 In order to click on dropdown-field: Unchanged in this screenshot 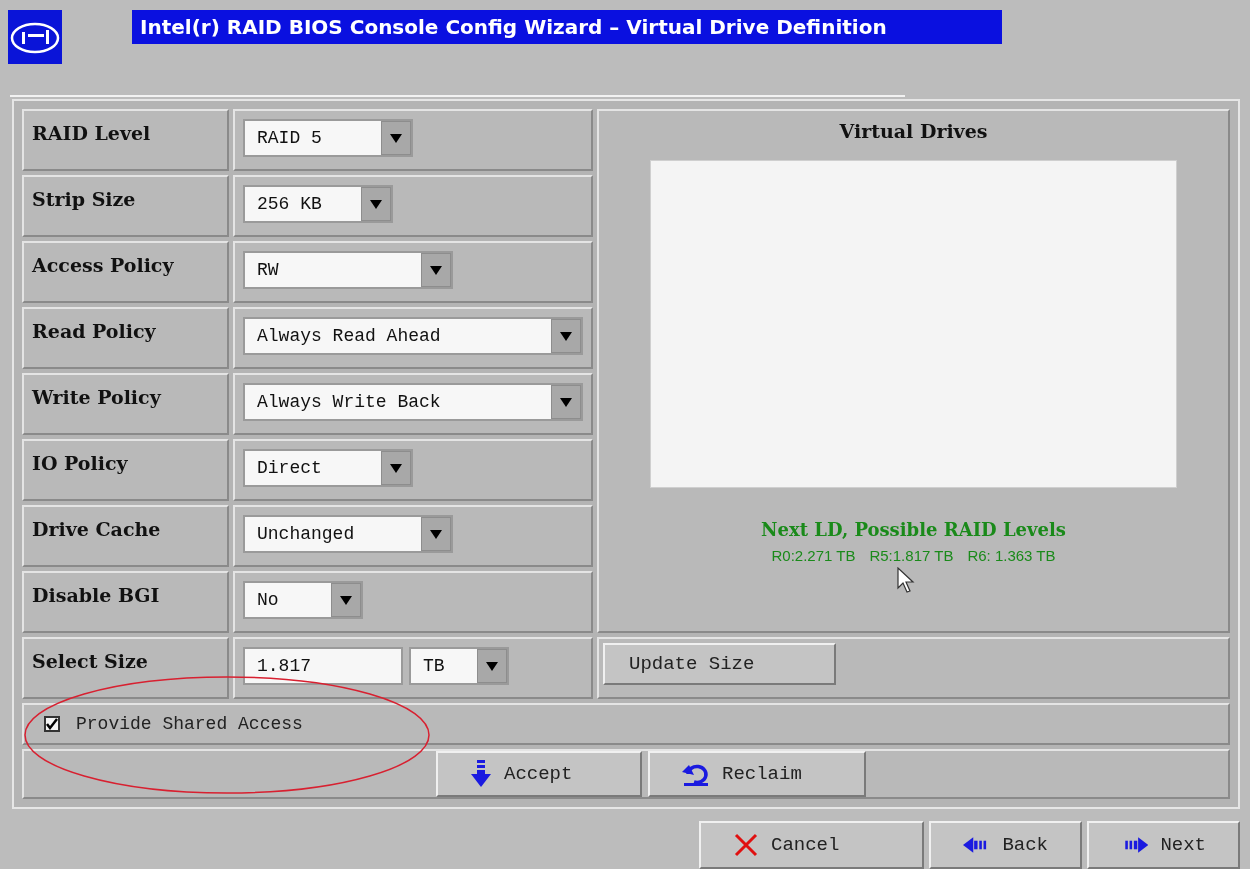, I will do `click(348, 534)`.